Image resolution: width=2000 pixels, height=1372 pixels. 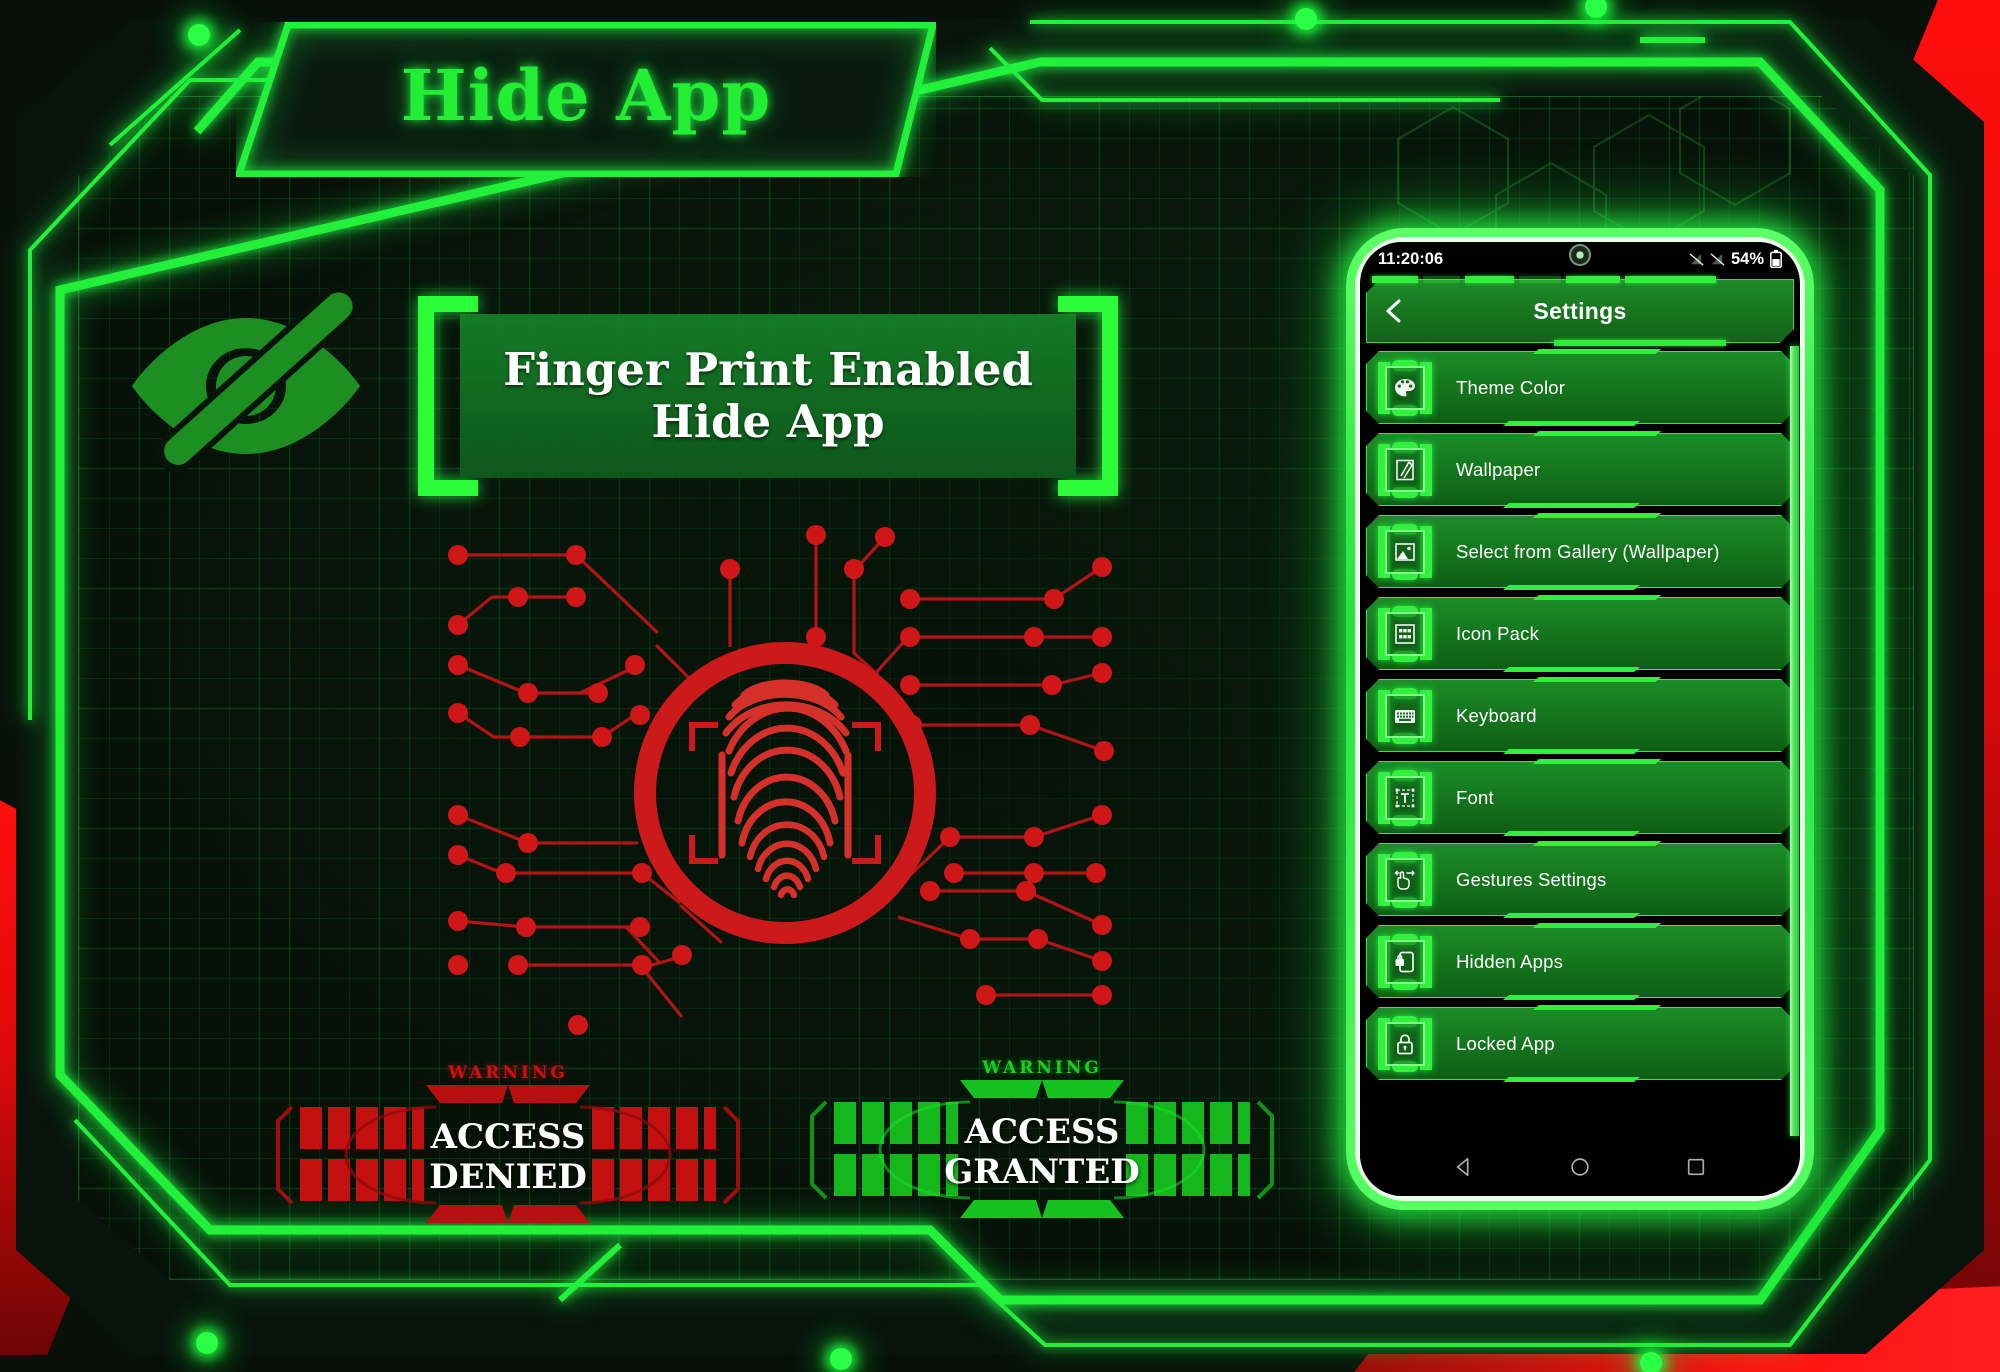 I want to click on settings-header: Settings, so click(x=1580, y=311).